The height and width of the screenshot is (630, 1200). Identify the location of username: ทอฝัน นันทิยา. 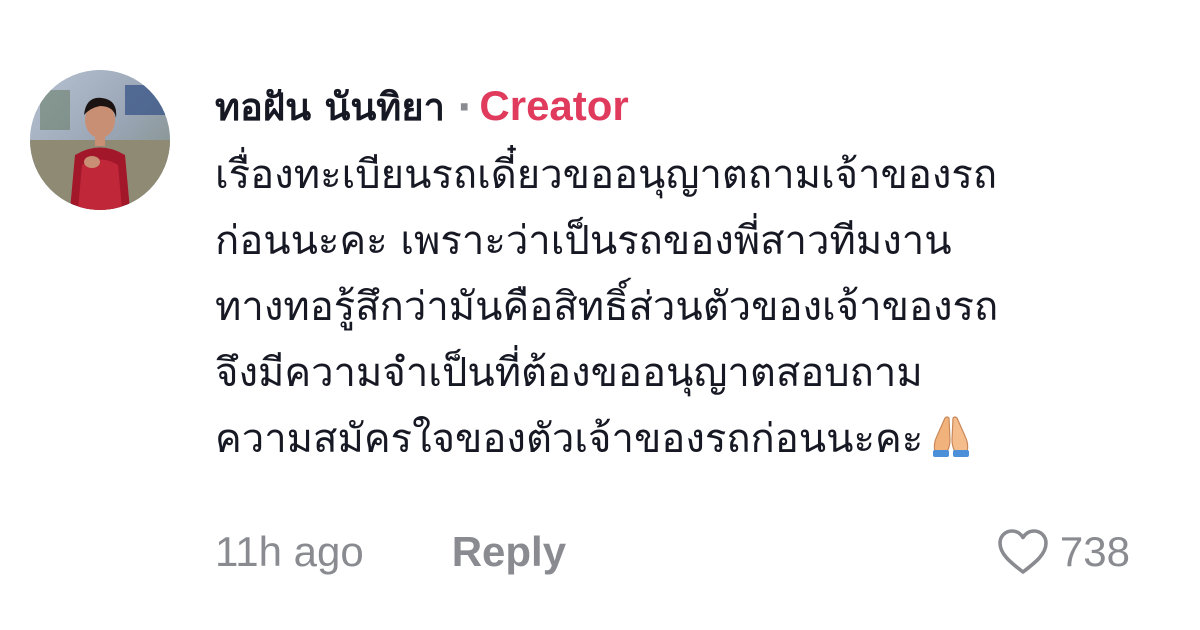
(330, 107).